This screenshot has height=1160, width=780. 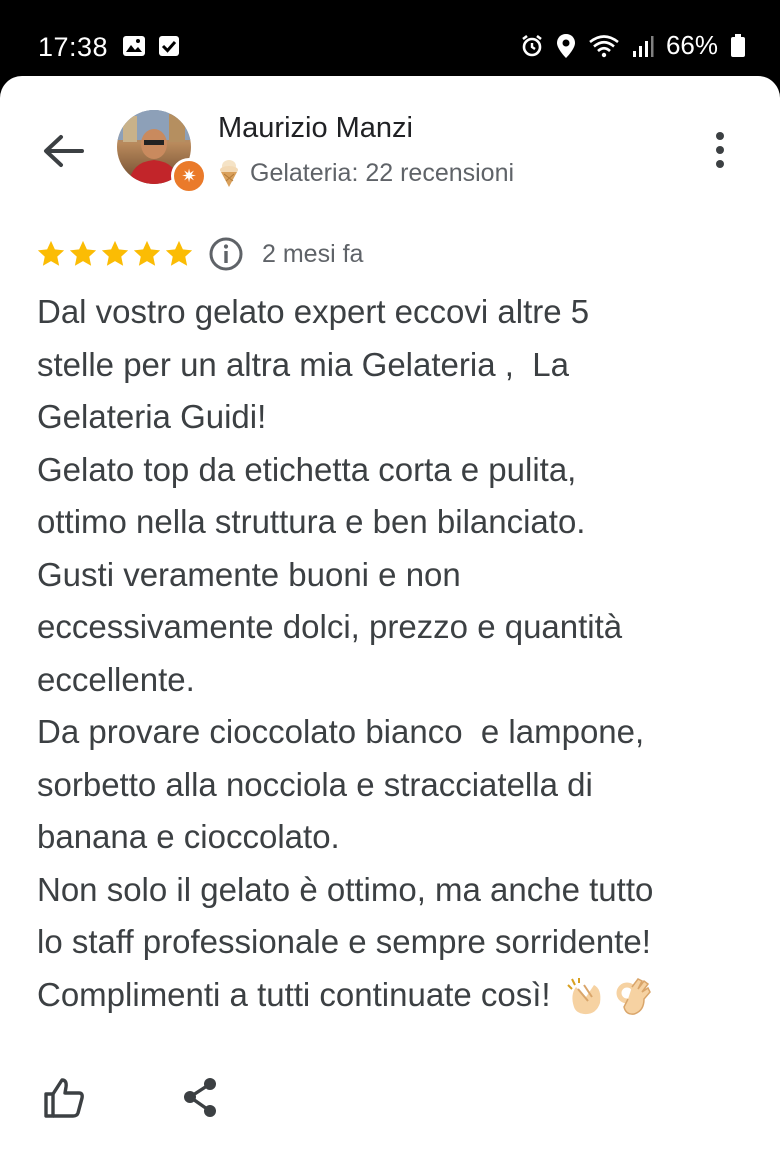 I want to click on reviewer-subtitle: Gelateria: 22 recensioni, so click(x=366, y=173).